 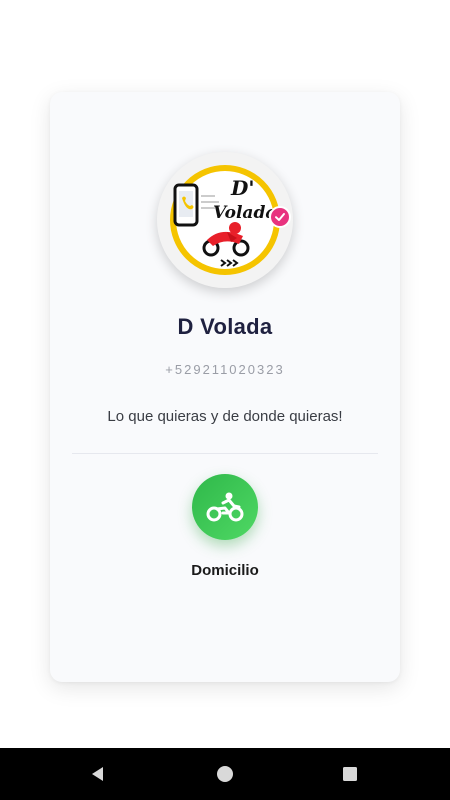 What do you see at coordinates (225, 416) in the screenshot?
I see `business-description: Lo que quieras y de donde quieras!` at bounding box center [225, 416].